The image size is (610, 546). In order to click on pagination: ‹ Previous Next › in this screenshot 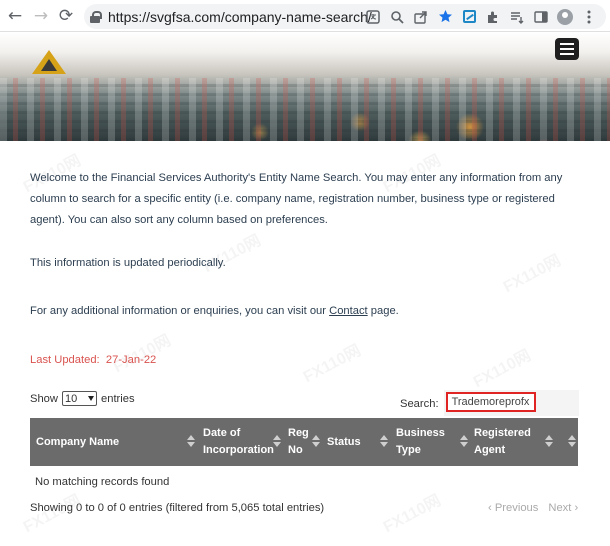, I will do `click(533, 508)`.